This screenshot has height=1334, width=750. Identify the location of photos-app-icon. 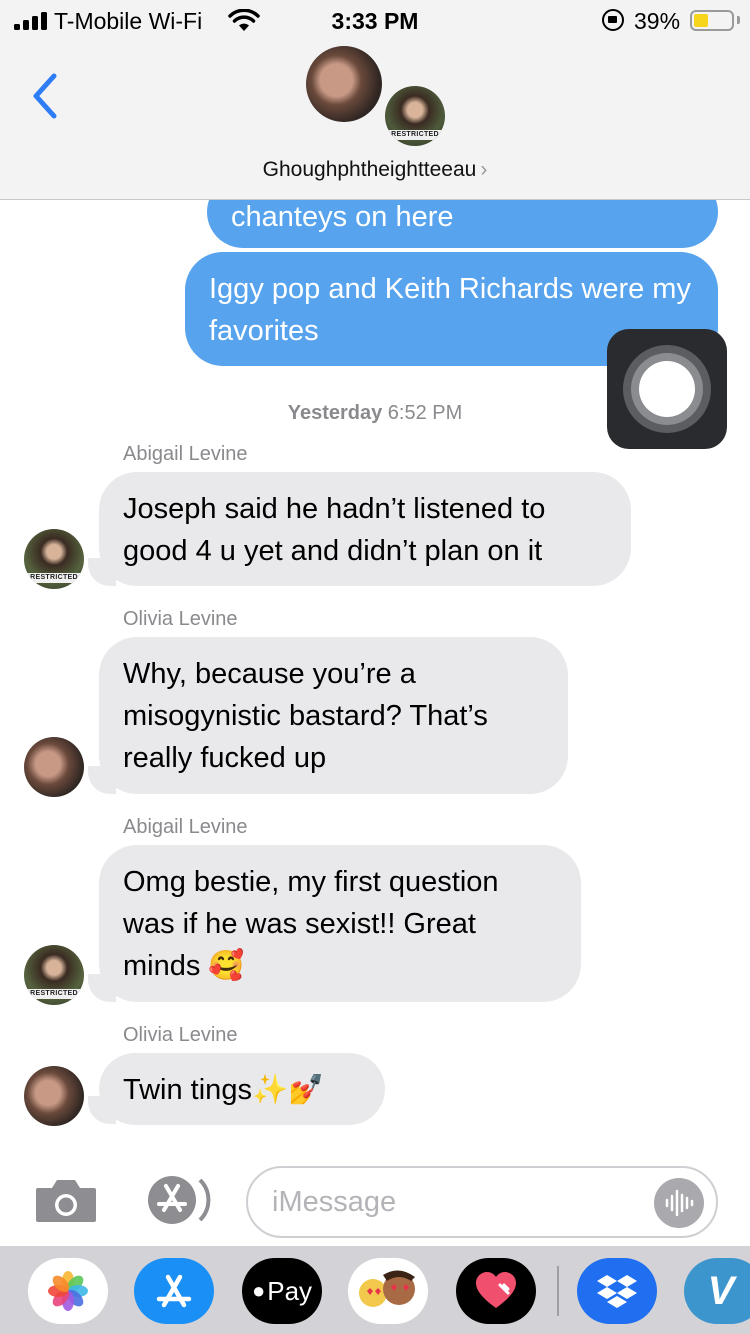
(68, 1291).